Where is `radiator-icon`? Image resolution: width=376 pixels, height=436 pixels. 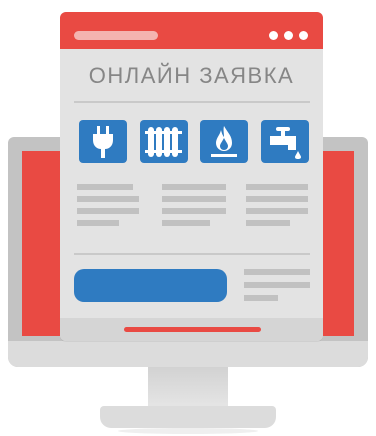
radiator-icon is located at coordinates (163, 141).